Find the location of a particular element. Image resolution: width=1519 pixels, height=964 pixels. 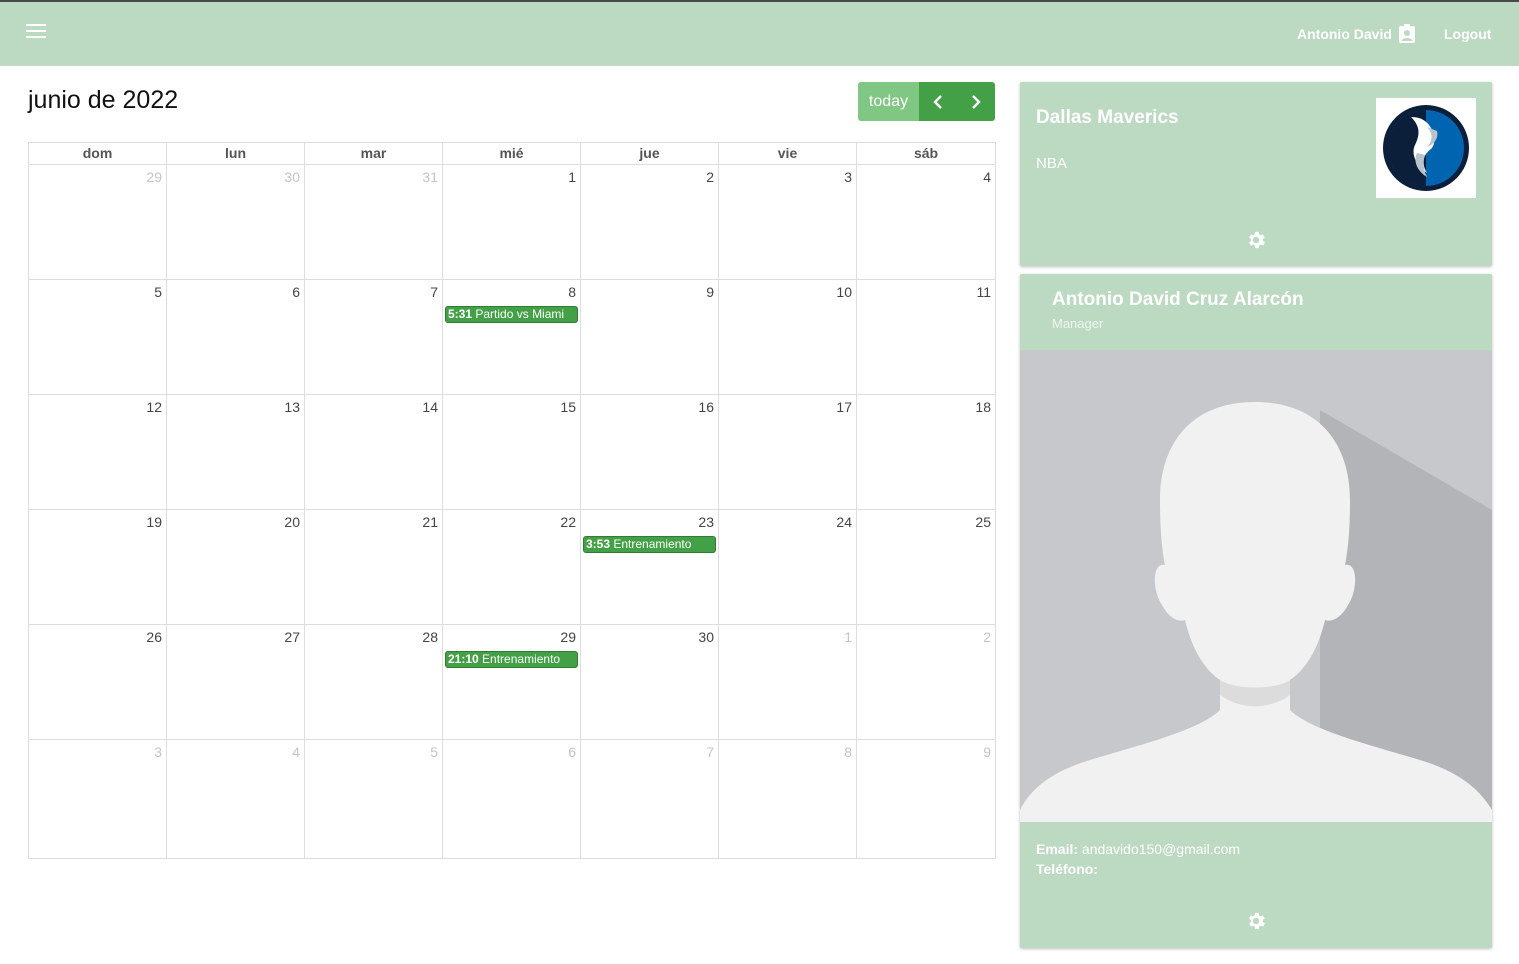

day-number: 2 is located at coordinates (987, 637).